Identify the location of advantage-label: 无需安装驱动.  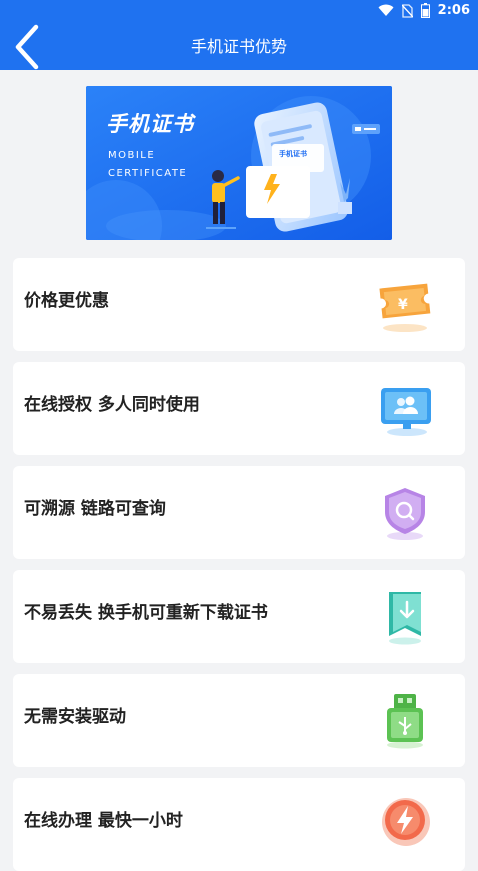
(75, 717).